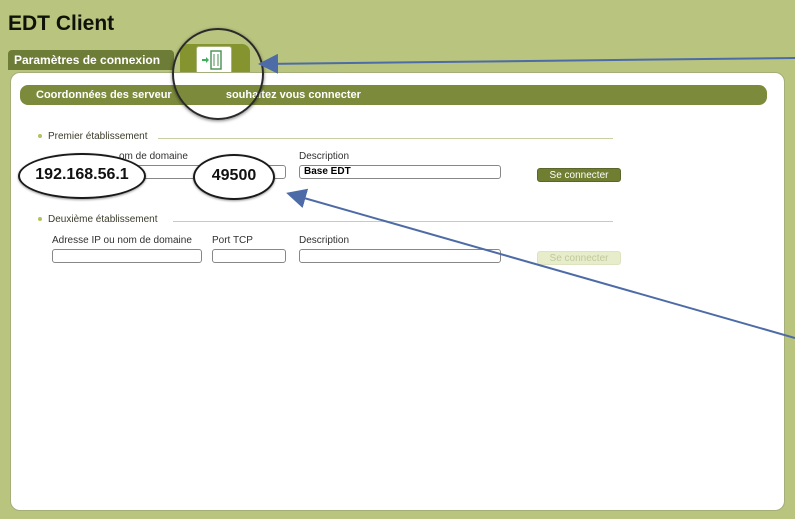 This screenshot has width=795, height=519. Describe the element at coordinates (526, 63) in the screenshot. I see `arrow-to-tab` at that location.